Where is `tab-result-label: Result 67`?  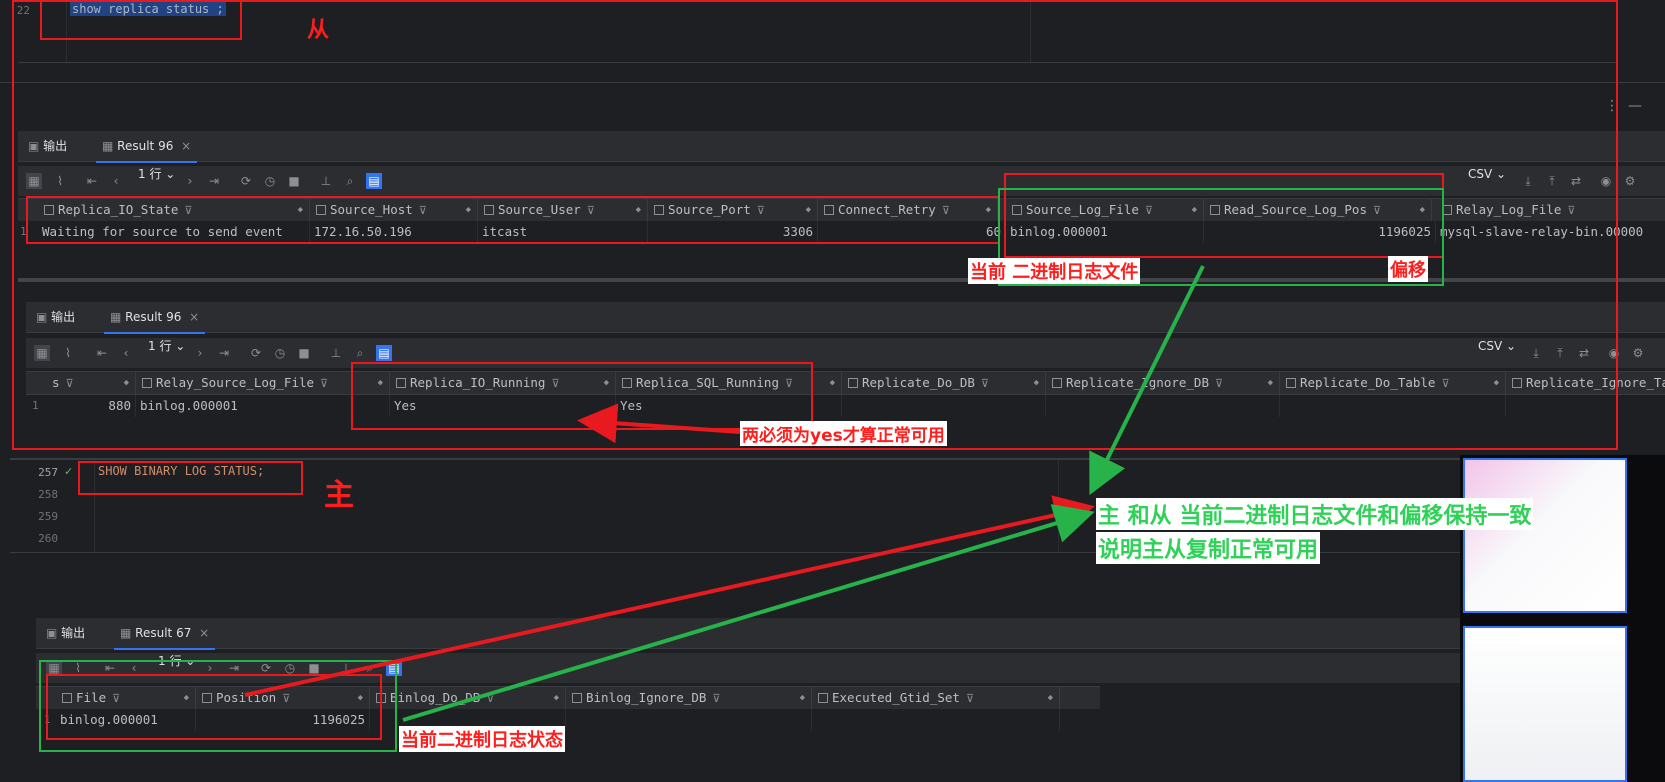 tab-result-label: Result 67 is located at coordinates (163, 633).